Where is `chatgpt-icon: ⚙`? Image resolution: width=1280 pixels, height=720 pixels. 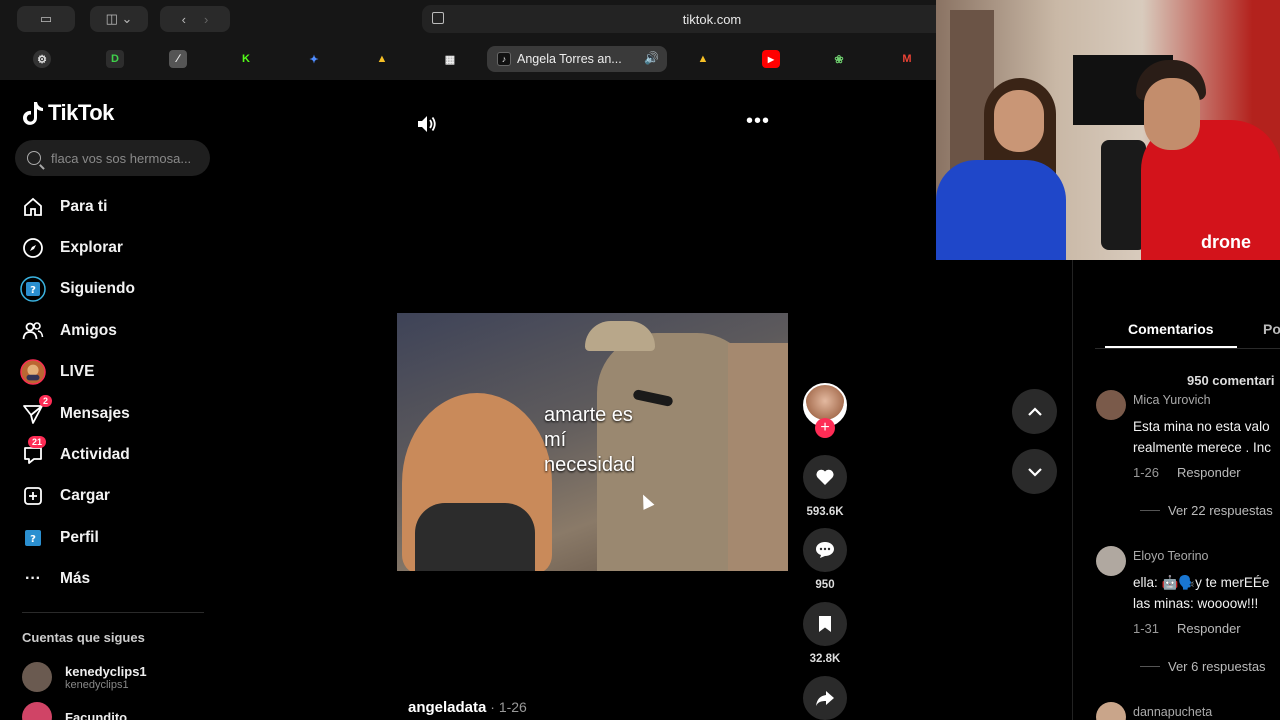
chatgpt-icon: ⚙ is located at coordinates (42, 59).